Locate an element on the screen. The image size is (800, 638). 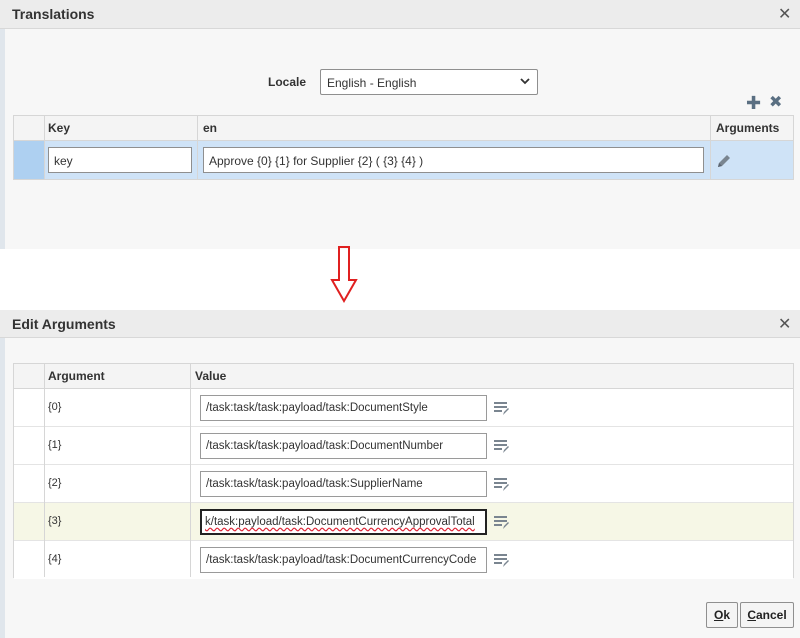
translations-close-icon: ✕ is located at coordinates (784, 15).